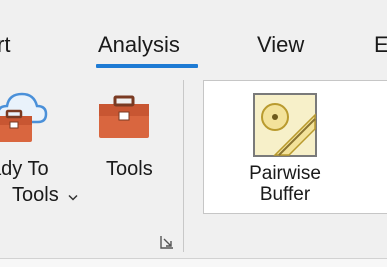  What do you see at coordinates (45, 147) in the screenshot?
I see `ready-to-use-tools-button: ady To Tools` at bounding box center [45, 147].